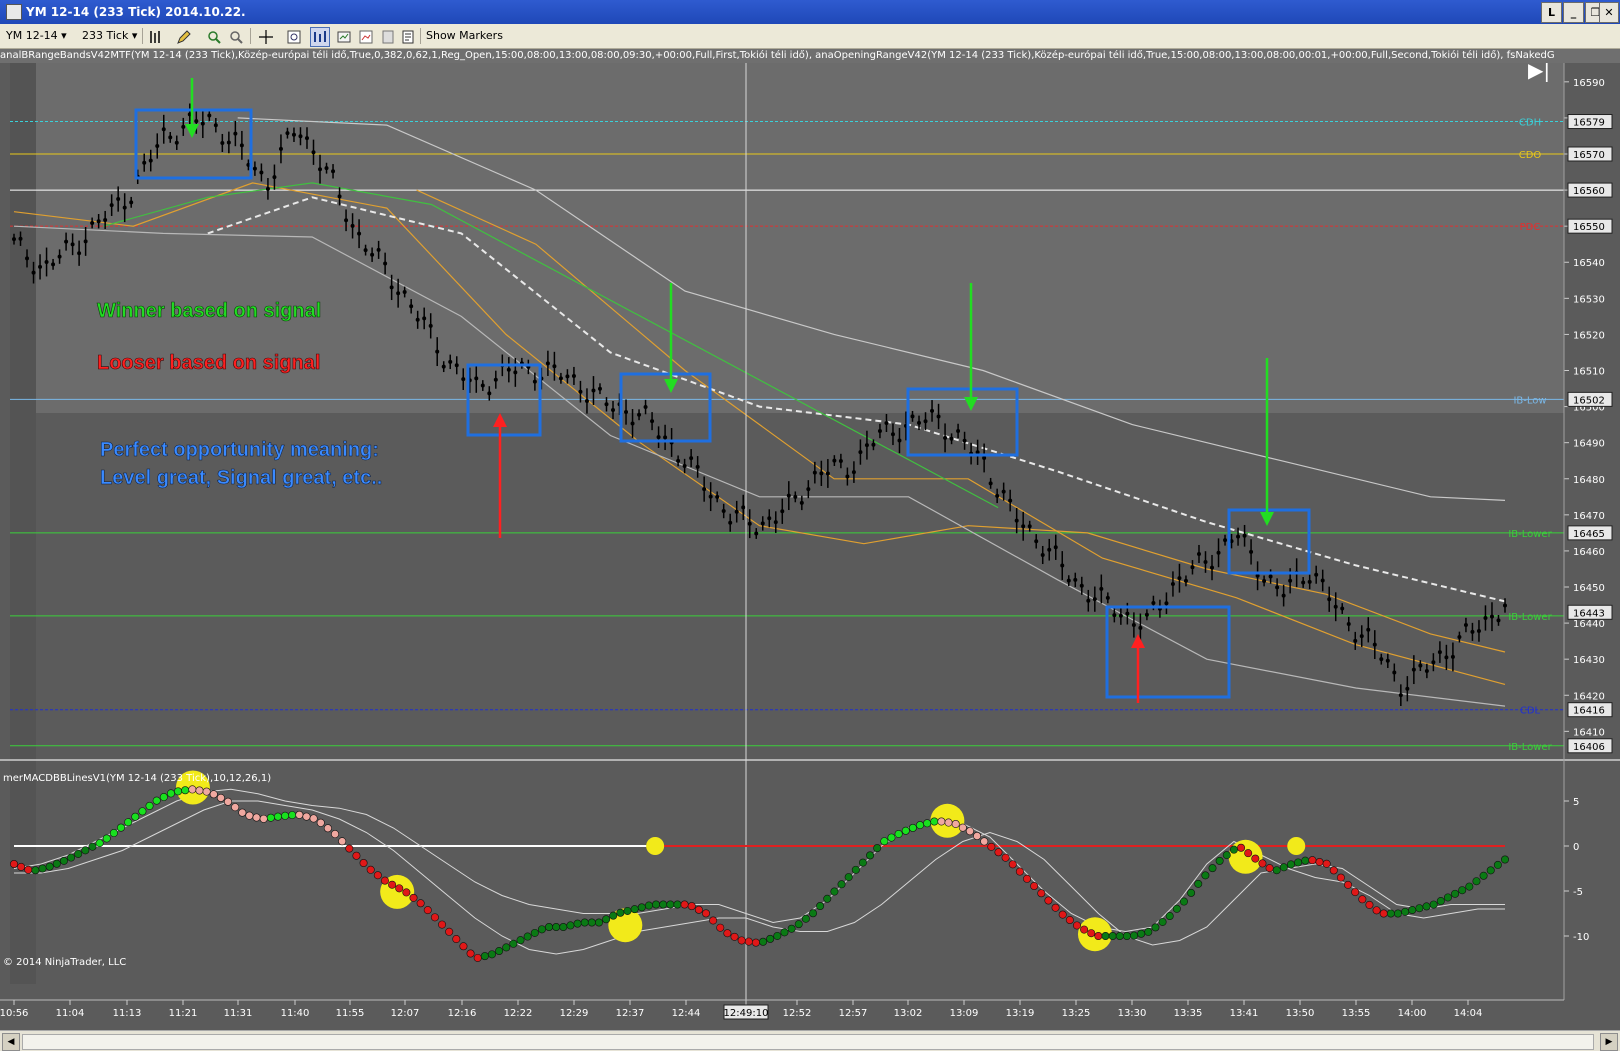 The image size is (1620, 1051). I want to click on properties-icon, so click(408, 37).